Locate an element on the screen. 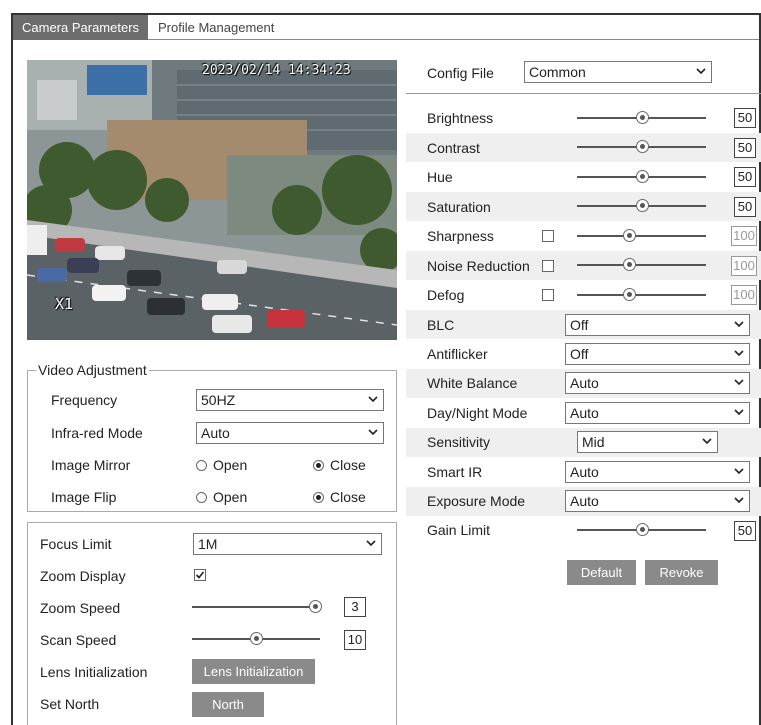 The image size is (761, 725). white-balance-value: Auto is located at coordinates (584, 383).